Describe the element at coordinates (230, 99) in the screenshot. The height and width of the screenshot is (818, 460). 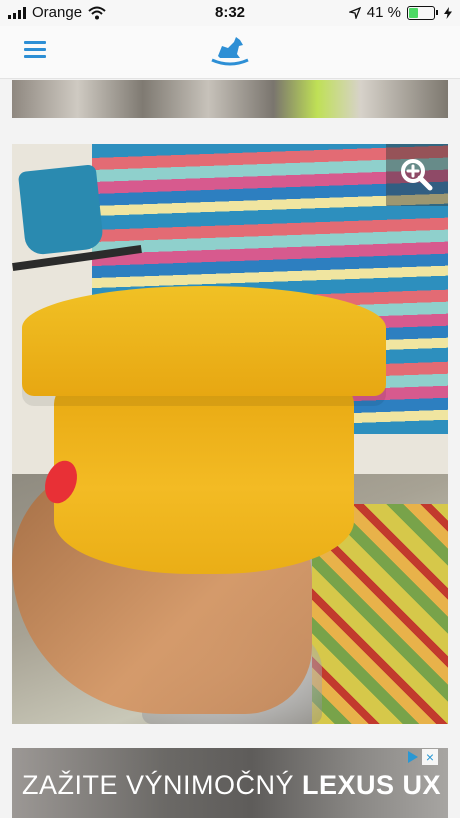
I see `previous-photo` at that location.